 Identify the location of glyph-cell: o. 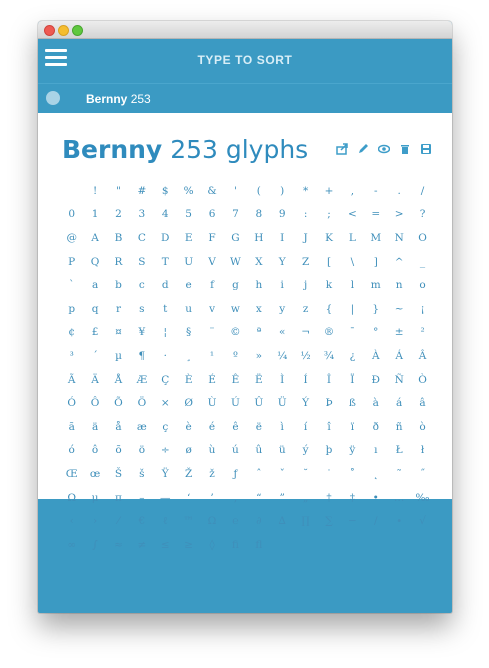
(422, 285).